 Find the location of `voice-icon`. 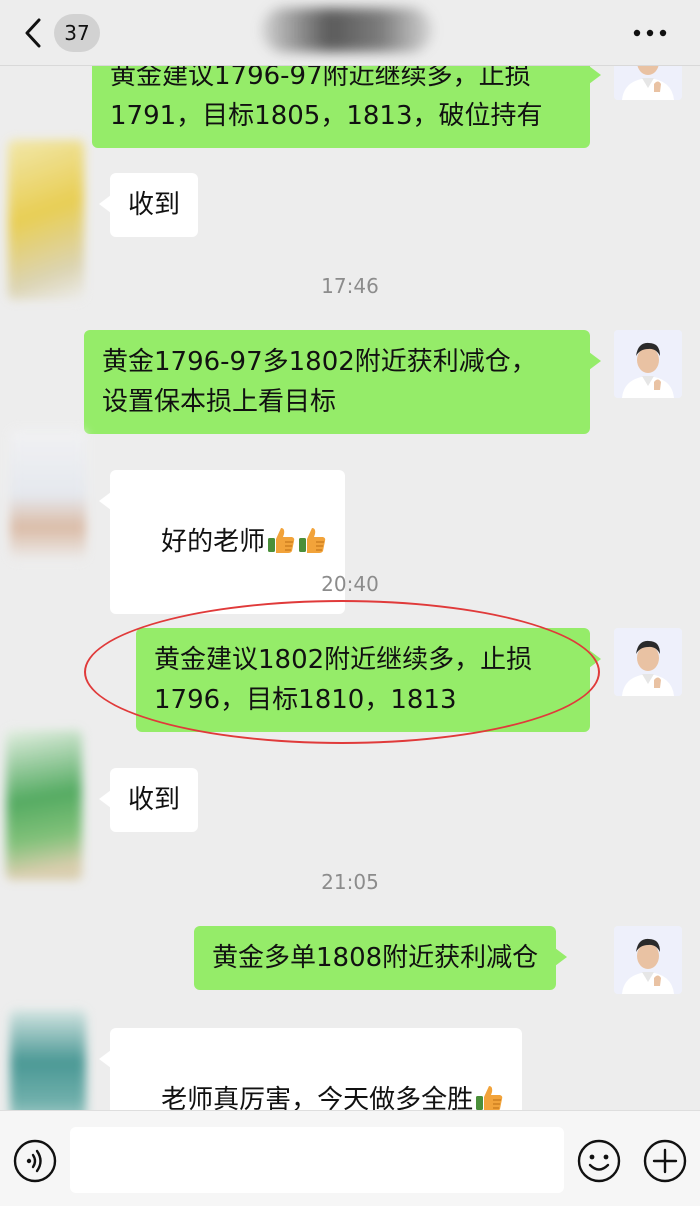

voice-icon is located at coordinates (35, 1161).